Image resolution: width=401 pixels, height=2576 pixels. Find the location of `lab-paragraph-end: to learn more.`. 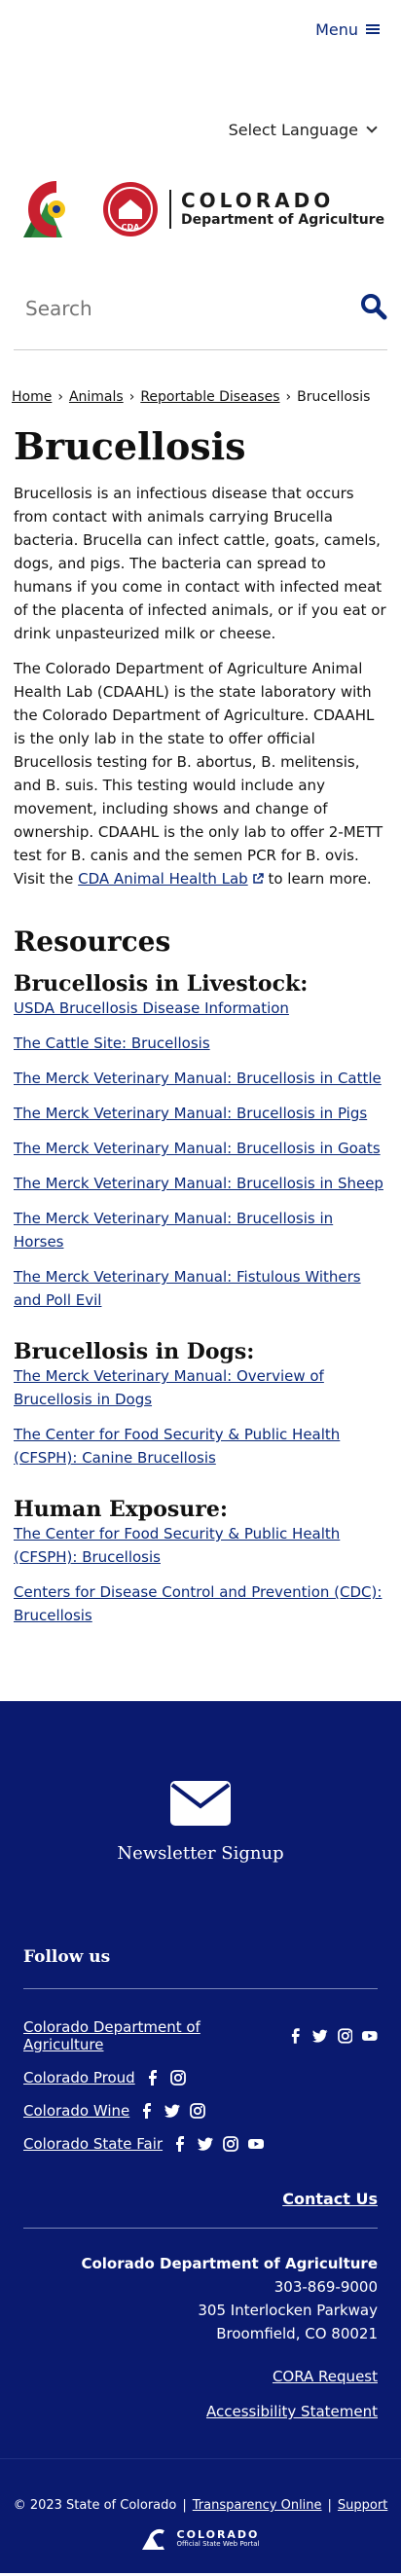

lab-paragraph-end: to learn more. is located at coordinates (320, 879).